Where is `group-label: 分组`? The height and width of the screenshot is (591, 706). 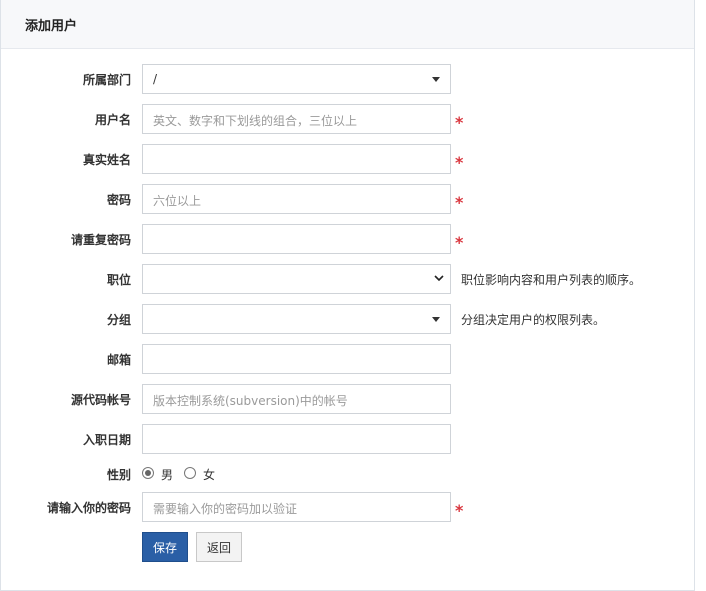
group-label: 分组 is located at coordinates (118, 320).